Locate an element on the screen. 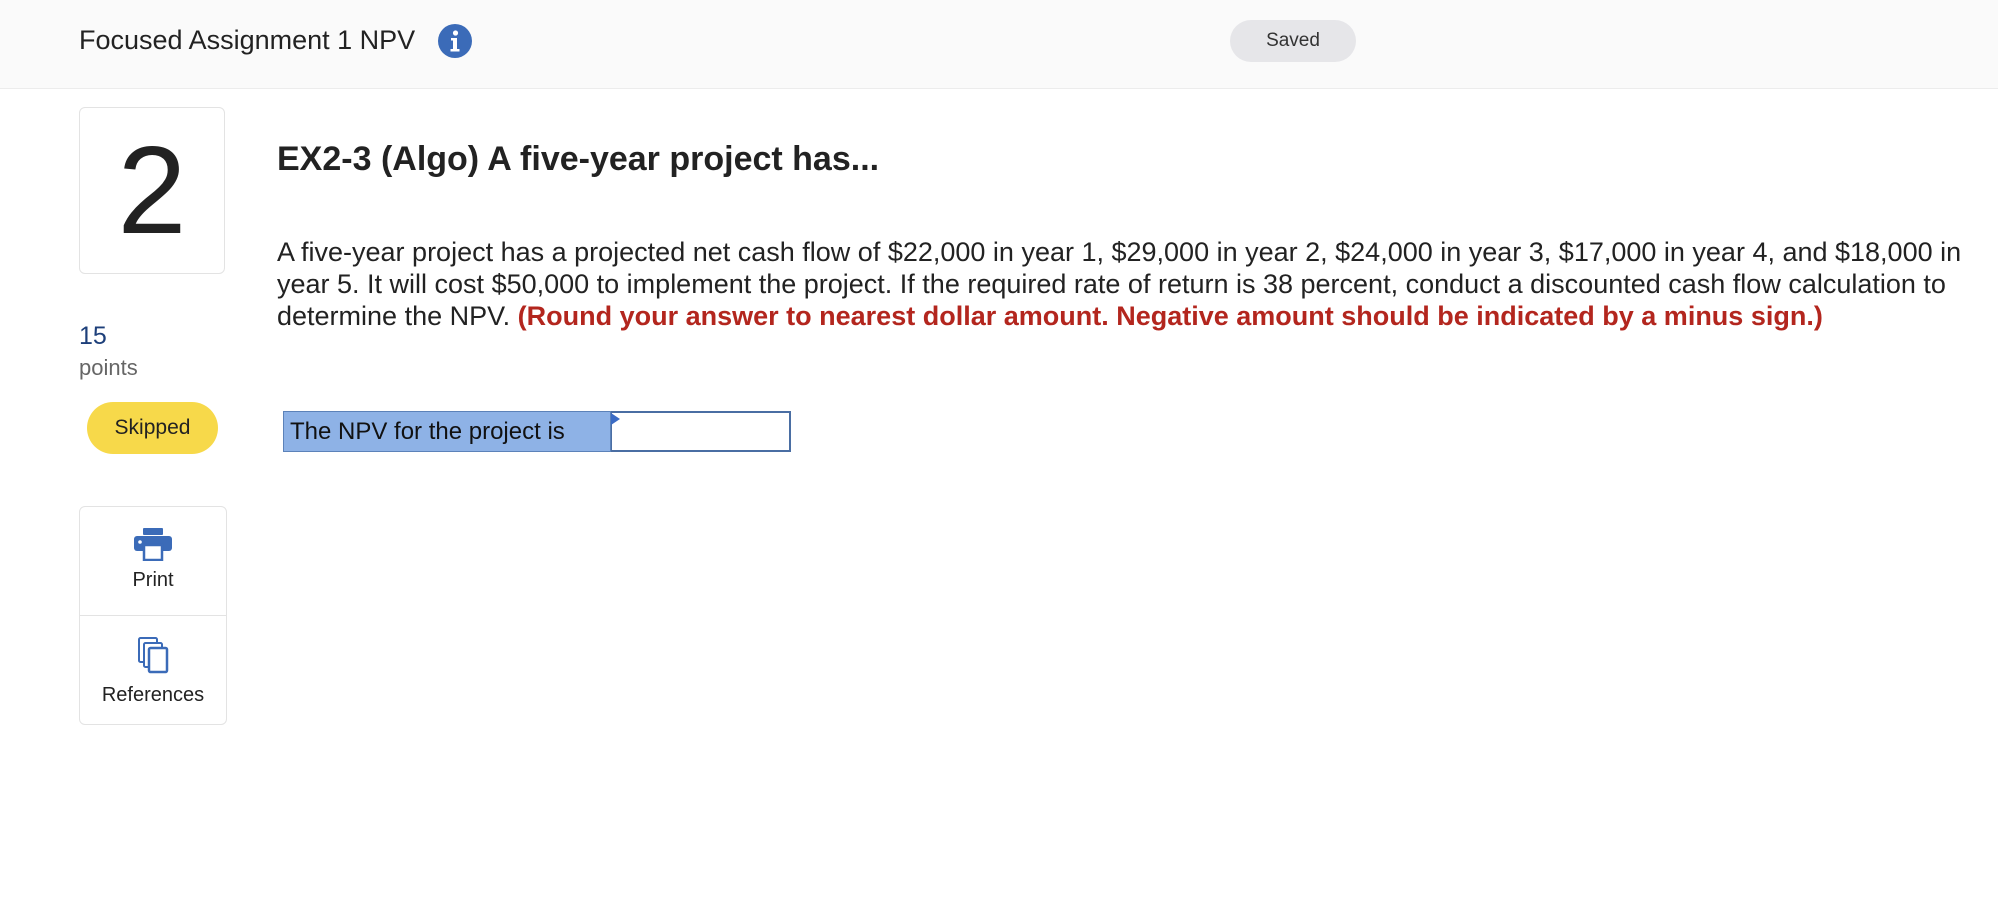 The height and width of the screenshot is (924, 1998). answer-row: The NPV for the project is is located at coordinates (537, 431).